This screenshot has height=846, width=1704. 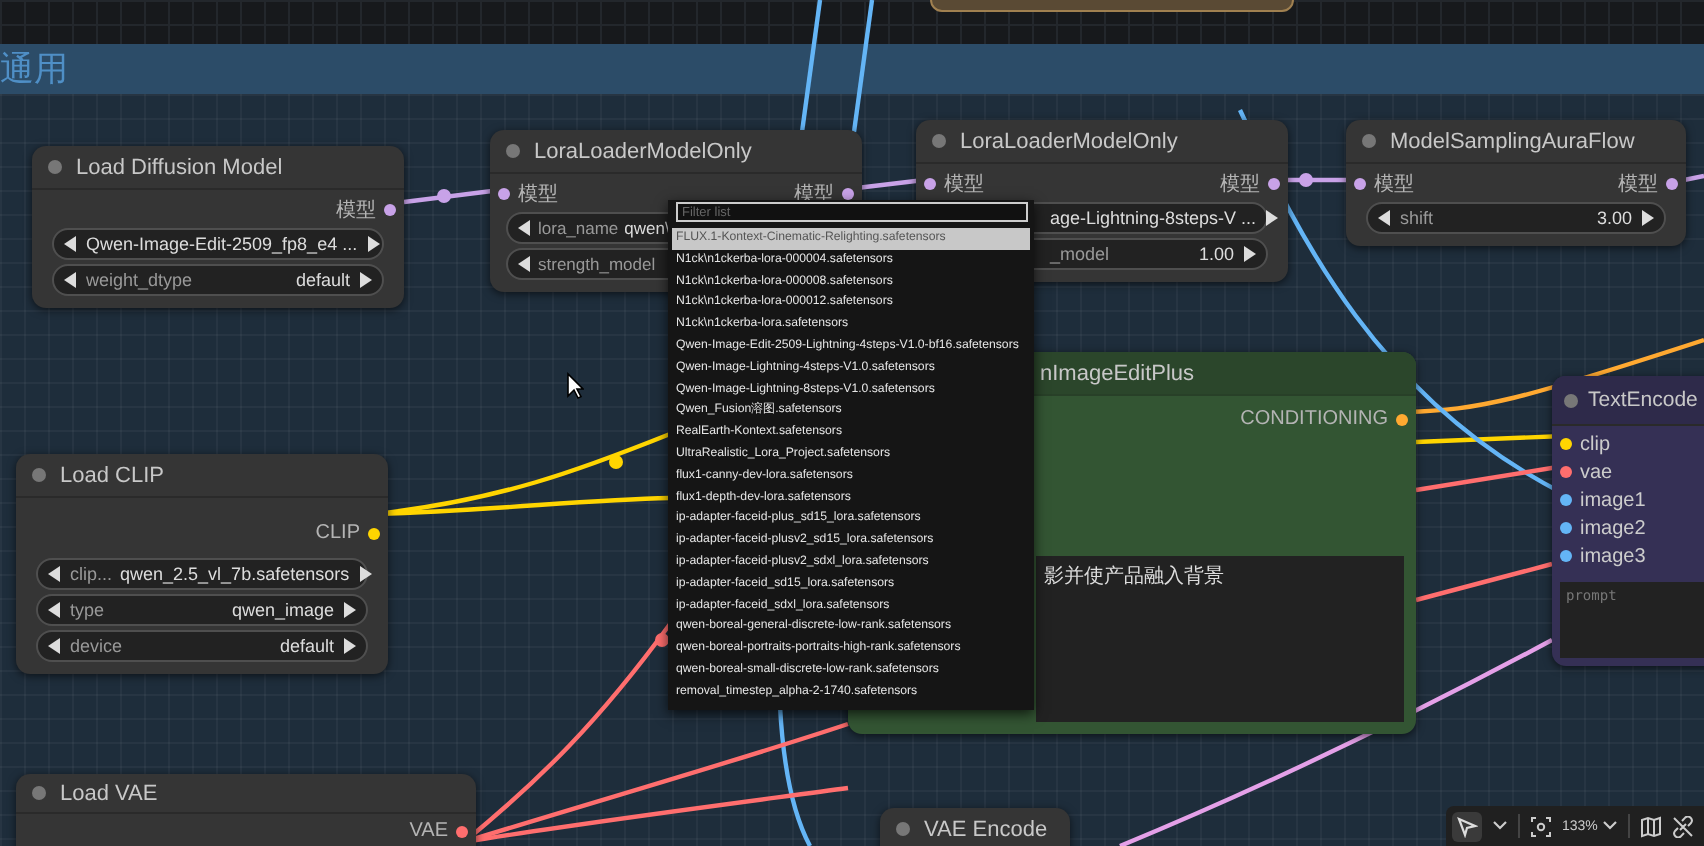 What do you see at coordinates (337, 533) in the screenshot?
I see `slot-label: CLIP` at bounding box center [337, 533].